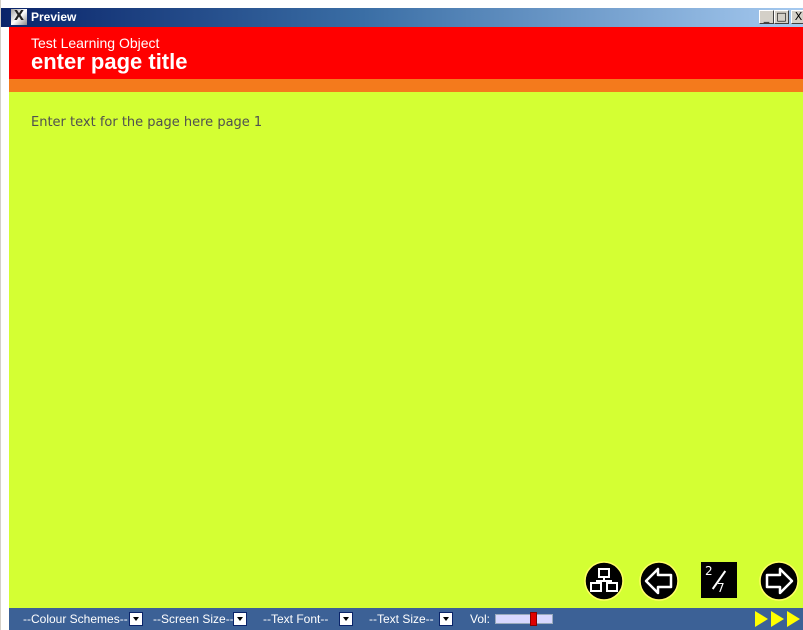 The height and width of the screenshot is (630, 803). I want to click on sitemap-button, so click(604, 581).